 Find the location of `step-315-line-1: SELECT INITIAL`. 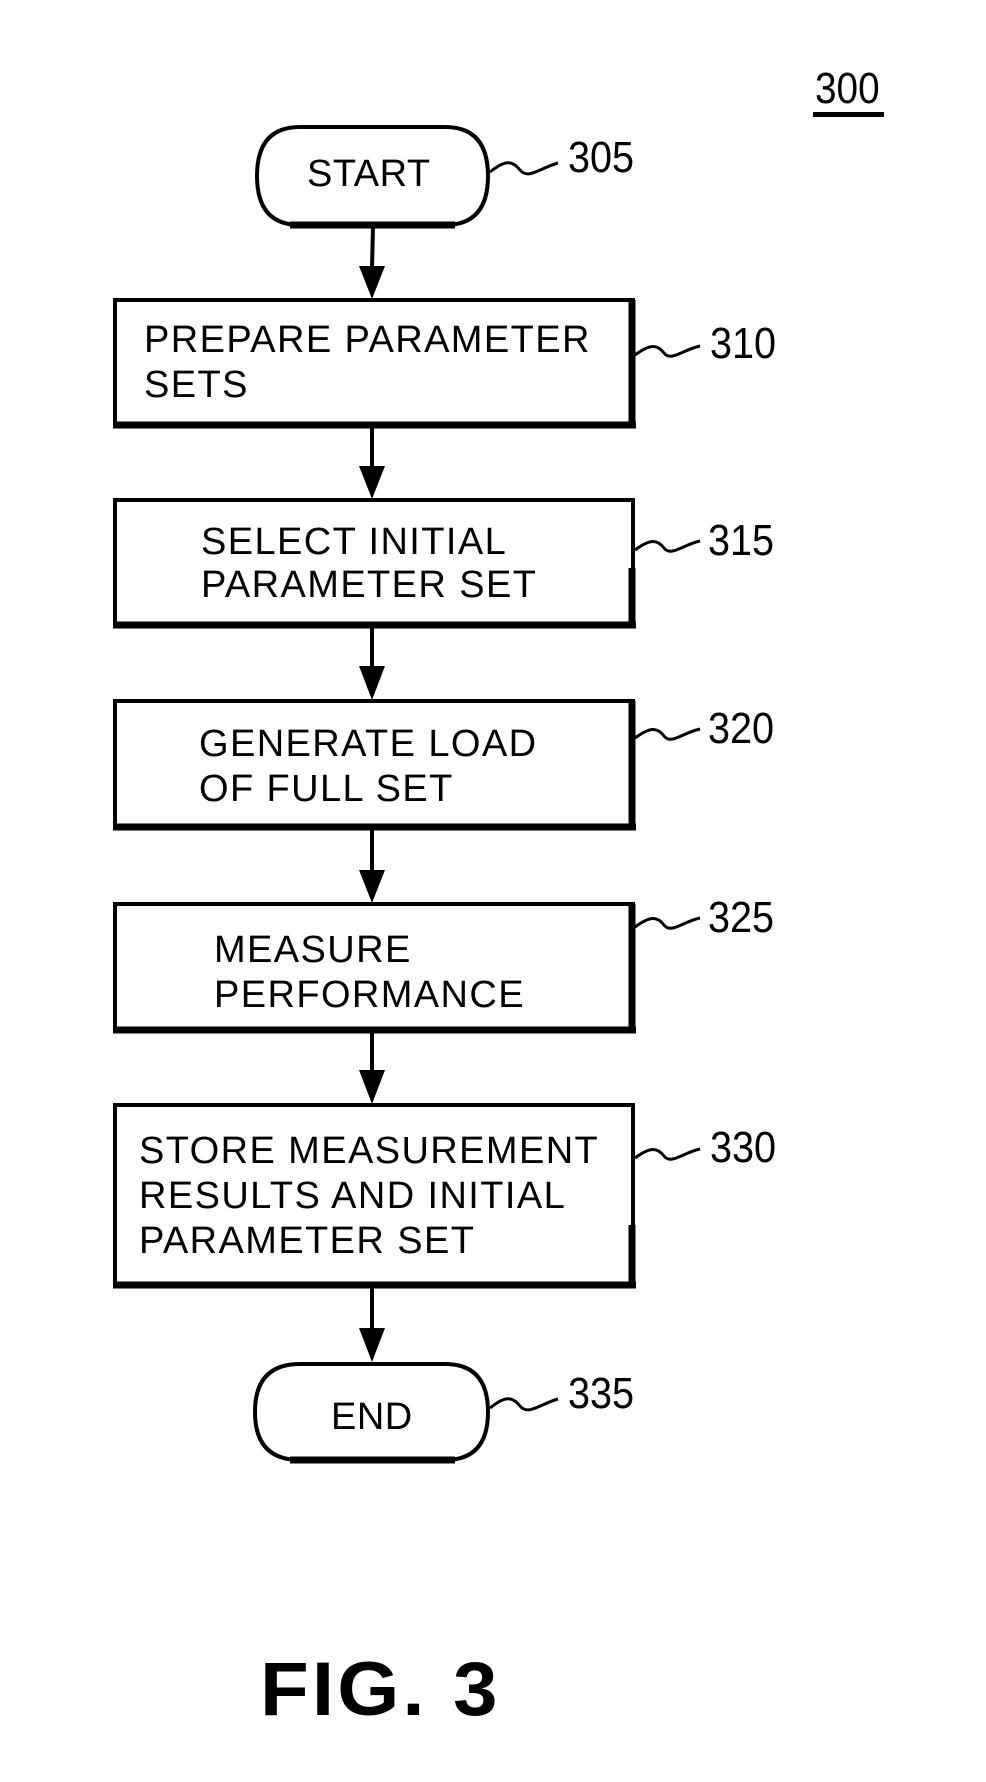

step-315-line-1: SELECT INITIAL is located at coordinates (354, 542).